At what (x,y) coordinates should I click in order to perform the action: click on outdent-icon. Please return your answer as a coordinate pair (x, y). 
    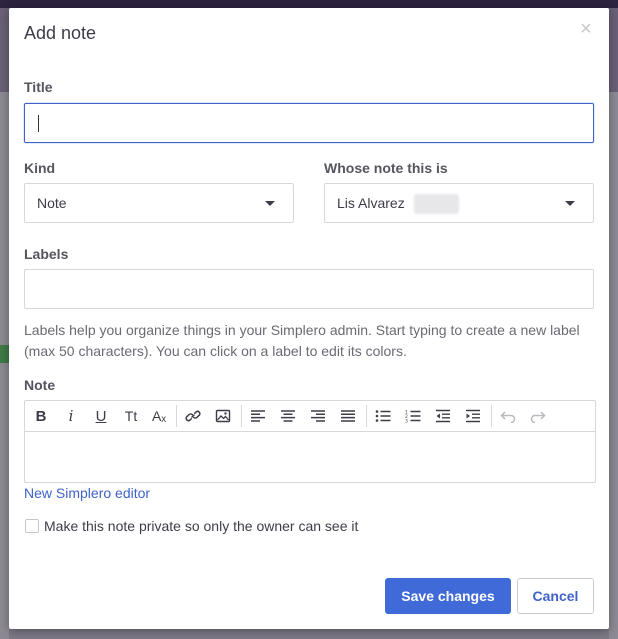
    Looking at the image, I should click on (443, 416).